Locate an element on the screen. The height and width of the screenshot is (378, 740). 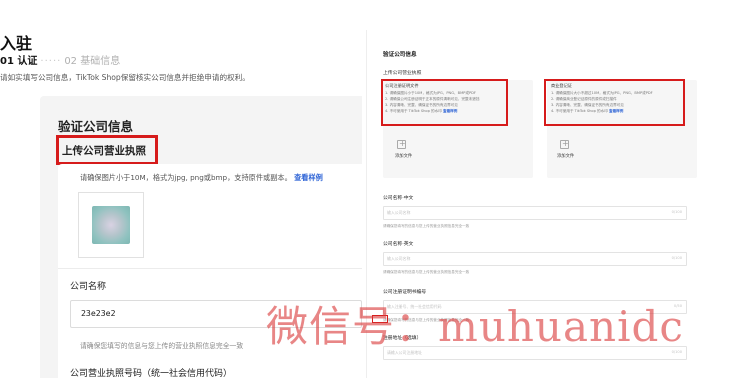
upload-a-title: 公司注册证明文件 is located at coordinates (402, 85).